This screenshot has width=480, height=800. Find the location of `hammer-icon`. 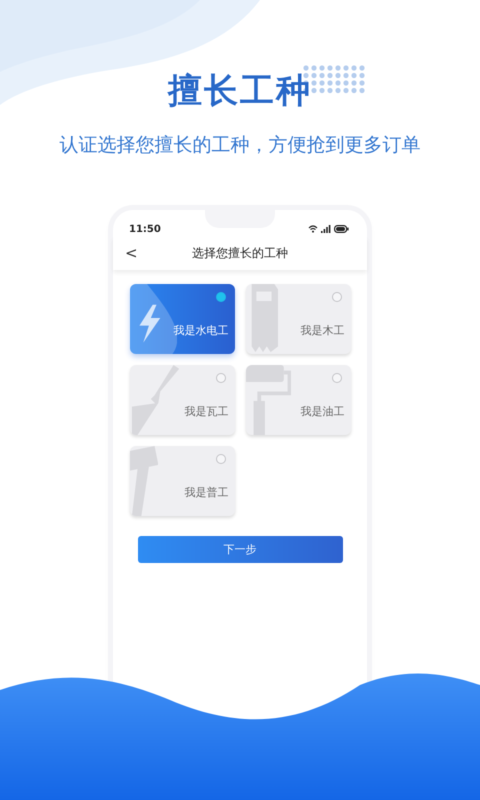

hammer-icon is located at coordinates (144, 481).